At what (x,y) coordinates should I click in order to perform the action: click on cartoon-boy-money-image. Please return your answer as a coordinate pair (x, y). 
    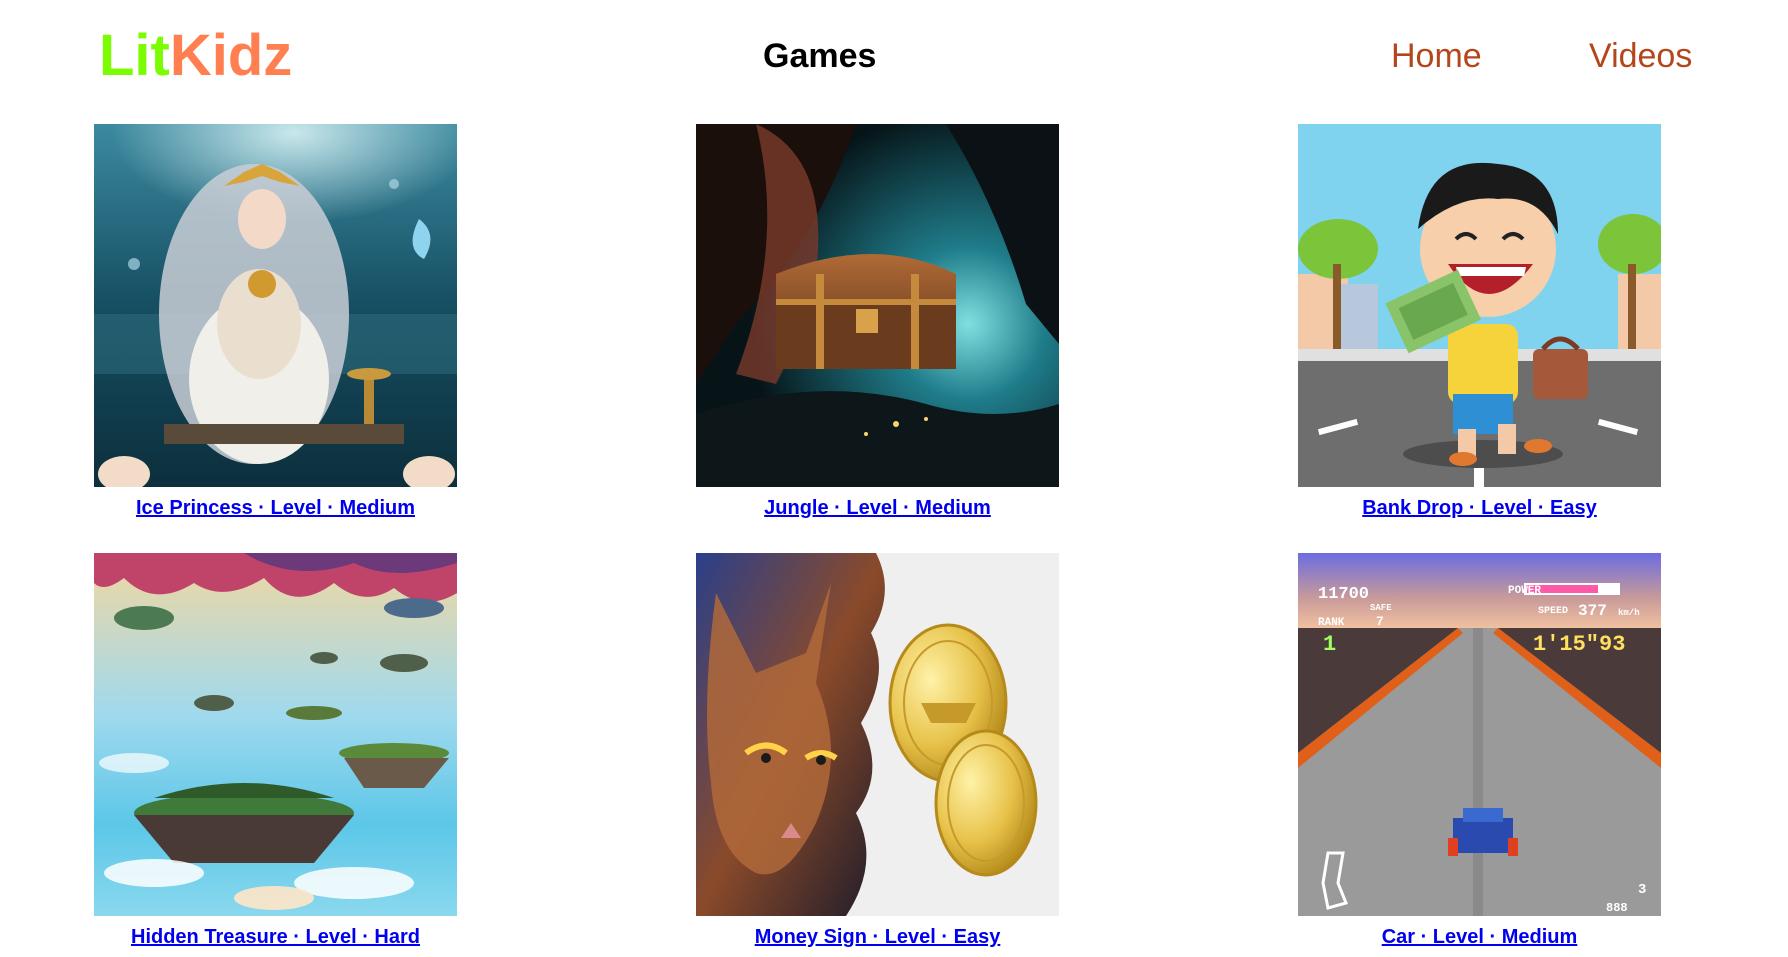
    Looking at the image, I should click on (1479, 305).